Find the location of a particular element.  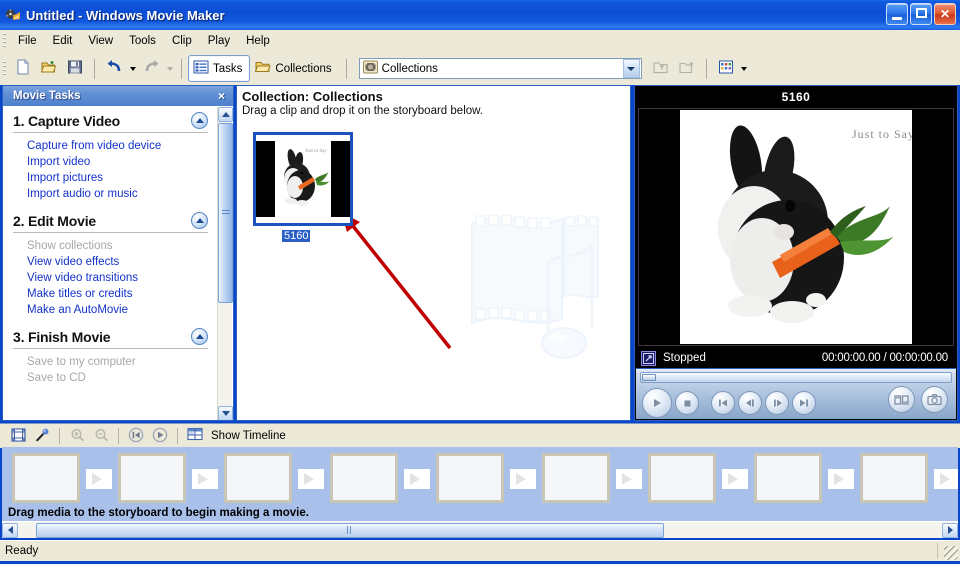

window-controls: ✕ is located at coordinates (921, 14).